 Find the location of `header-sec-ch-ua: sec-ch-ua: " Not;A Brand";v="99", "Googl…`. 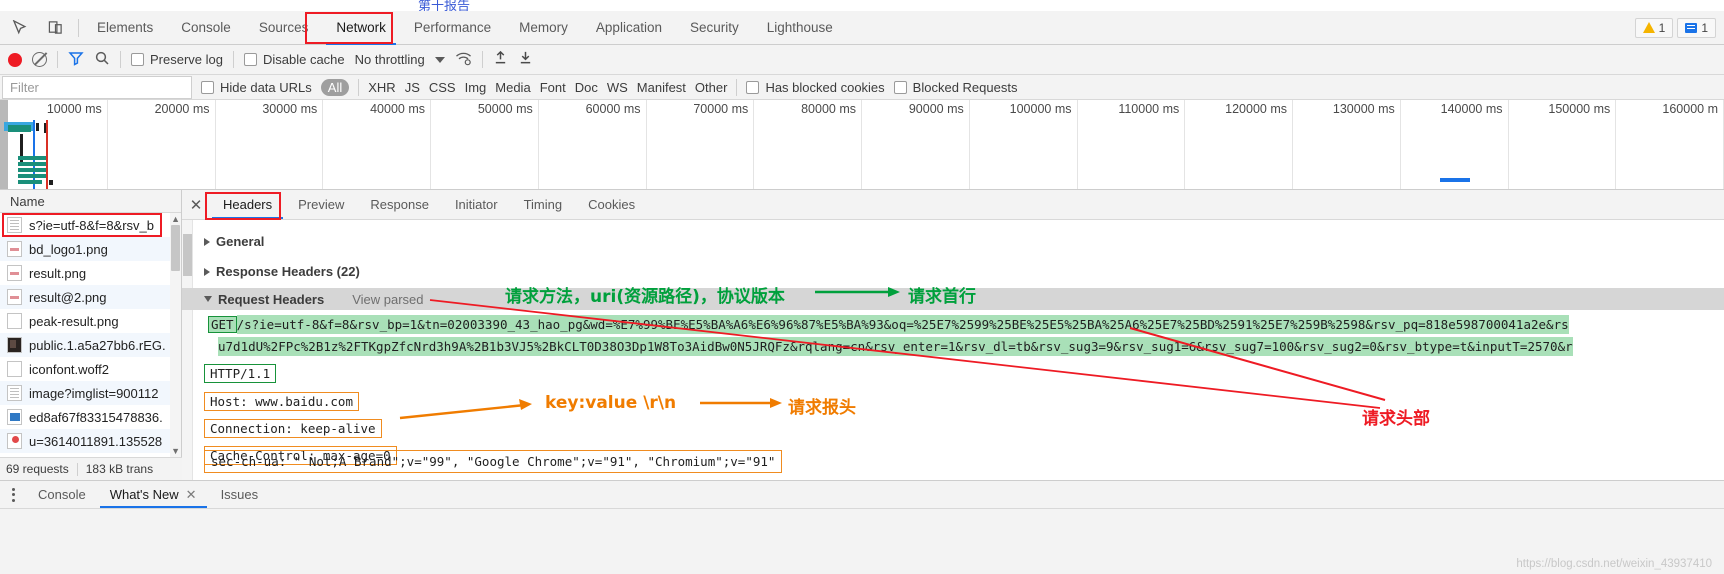

header-sec-ch-ua: sec-ch-ua: " Not;A Brand";v="99", "Googl… is located at coordinates (493, 461).